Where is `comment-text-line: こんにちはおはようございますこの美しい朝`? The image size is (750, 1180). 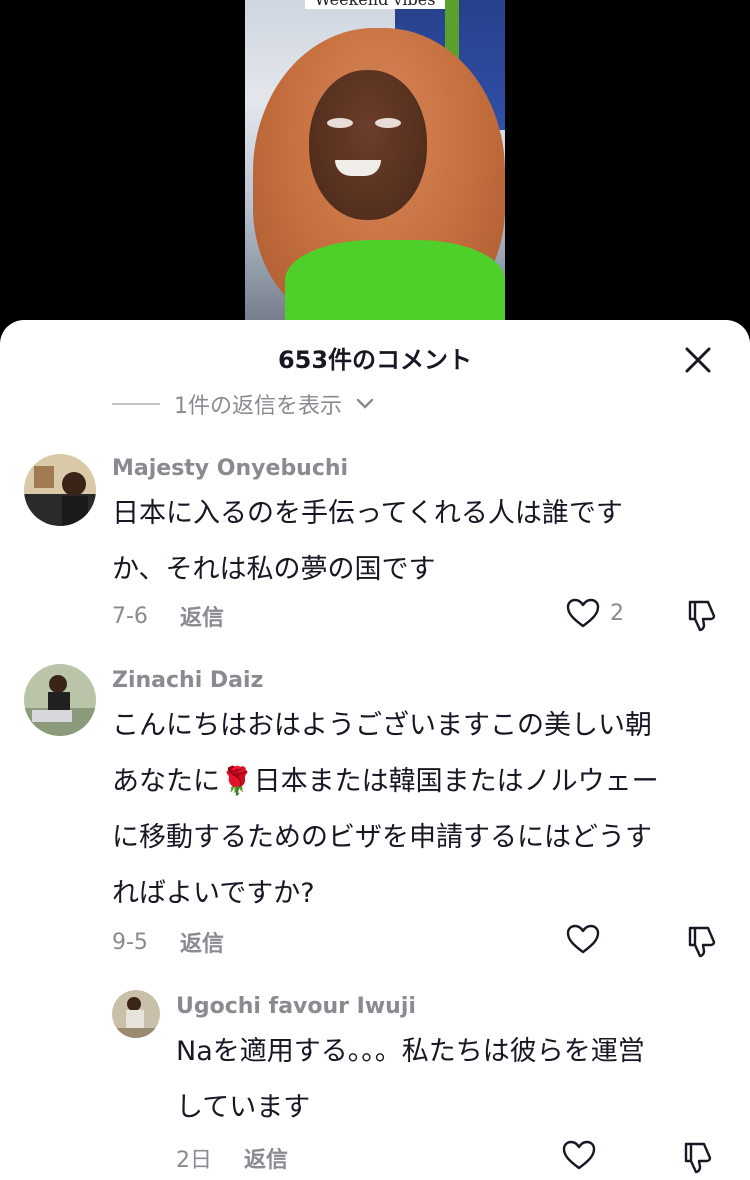
comment-text-line: こんにちはおはようございますこの美しい朝 is located at coordinates (382, 725).